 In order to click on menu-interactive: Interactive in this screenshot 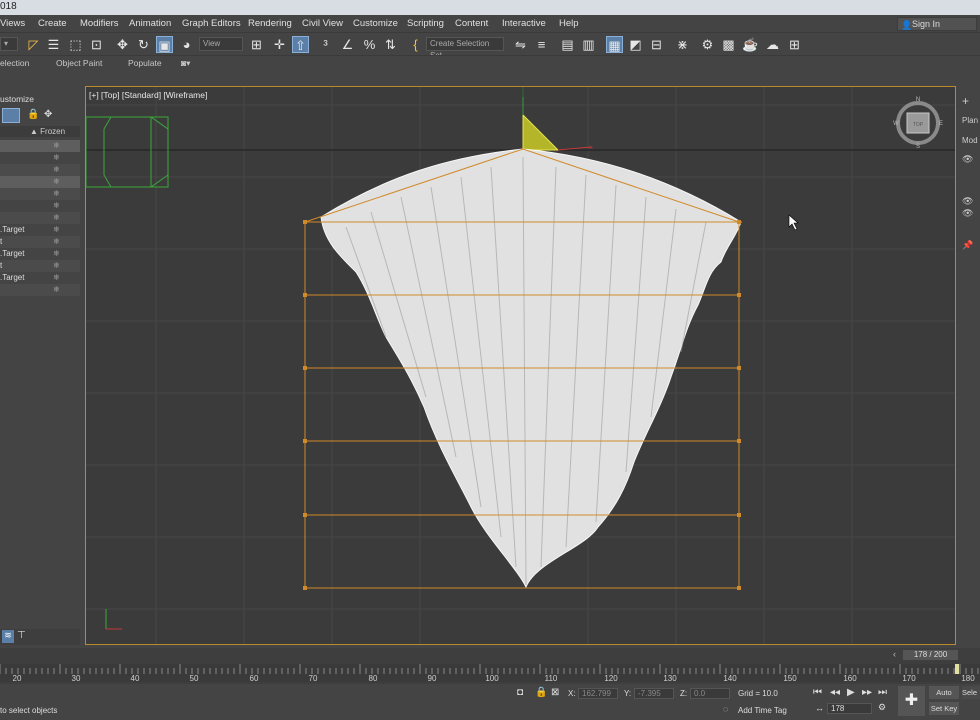, I will do `click(524, 23)`.